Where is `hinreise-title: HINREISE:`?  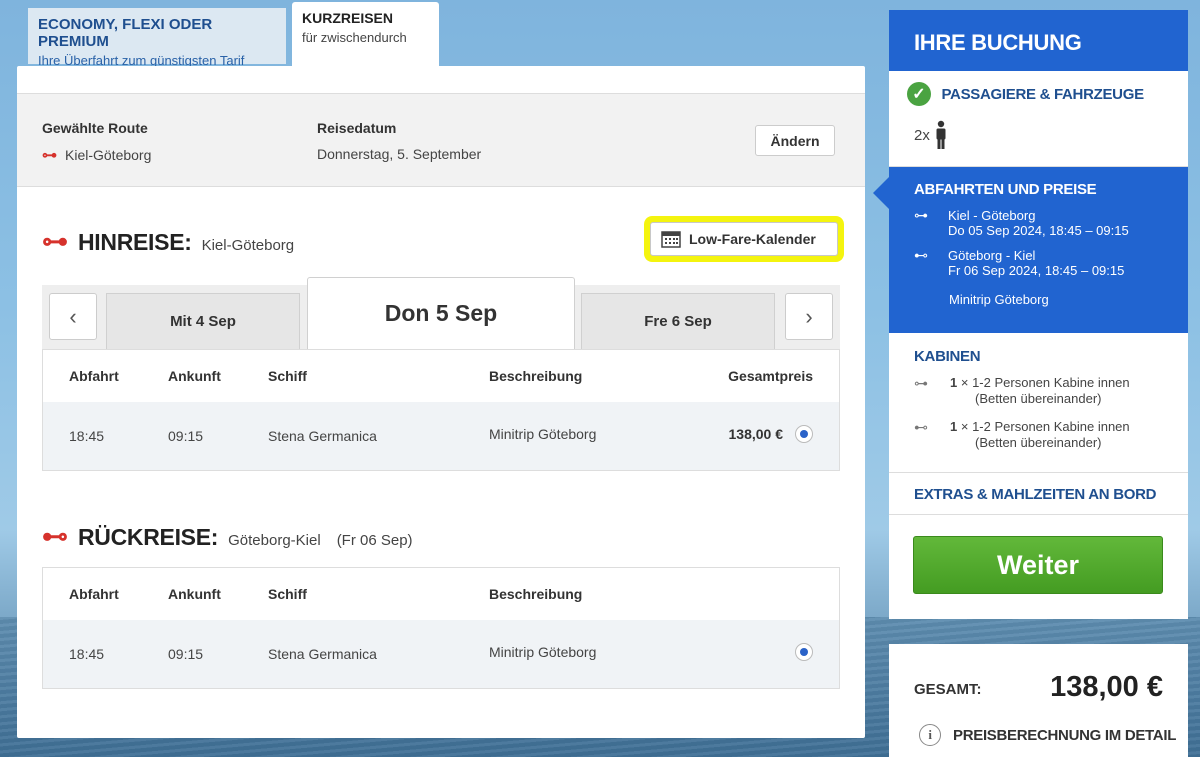 hinreise-title: HINREISE: is located at coordinates (135, 242).